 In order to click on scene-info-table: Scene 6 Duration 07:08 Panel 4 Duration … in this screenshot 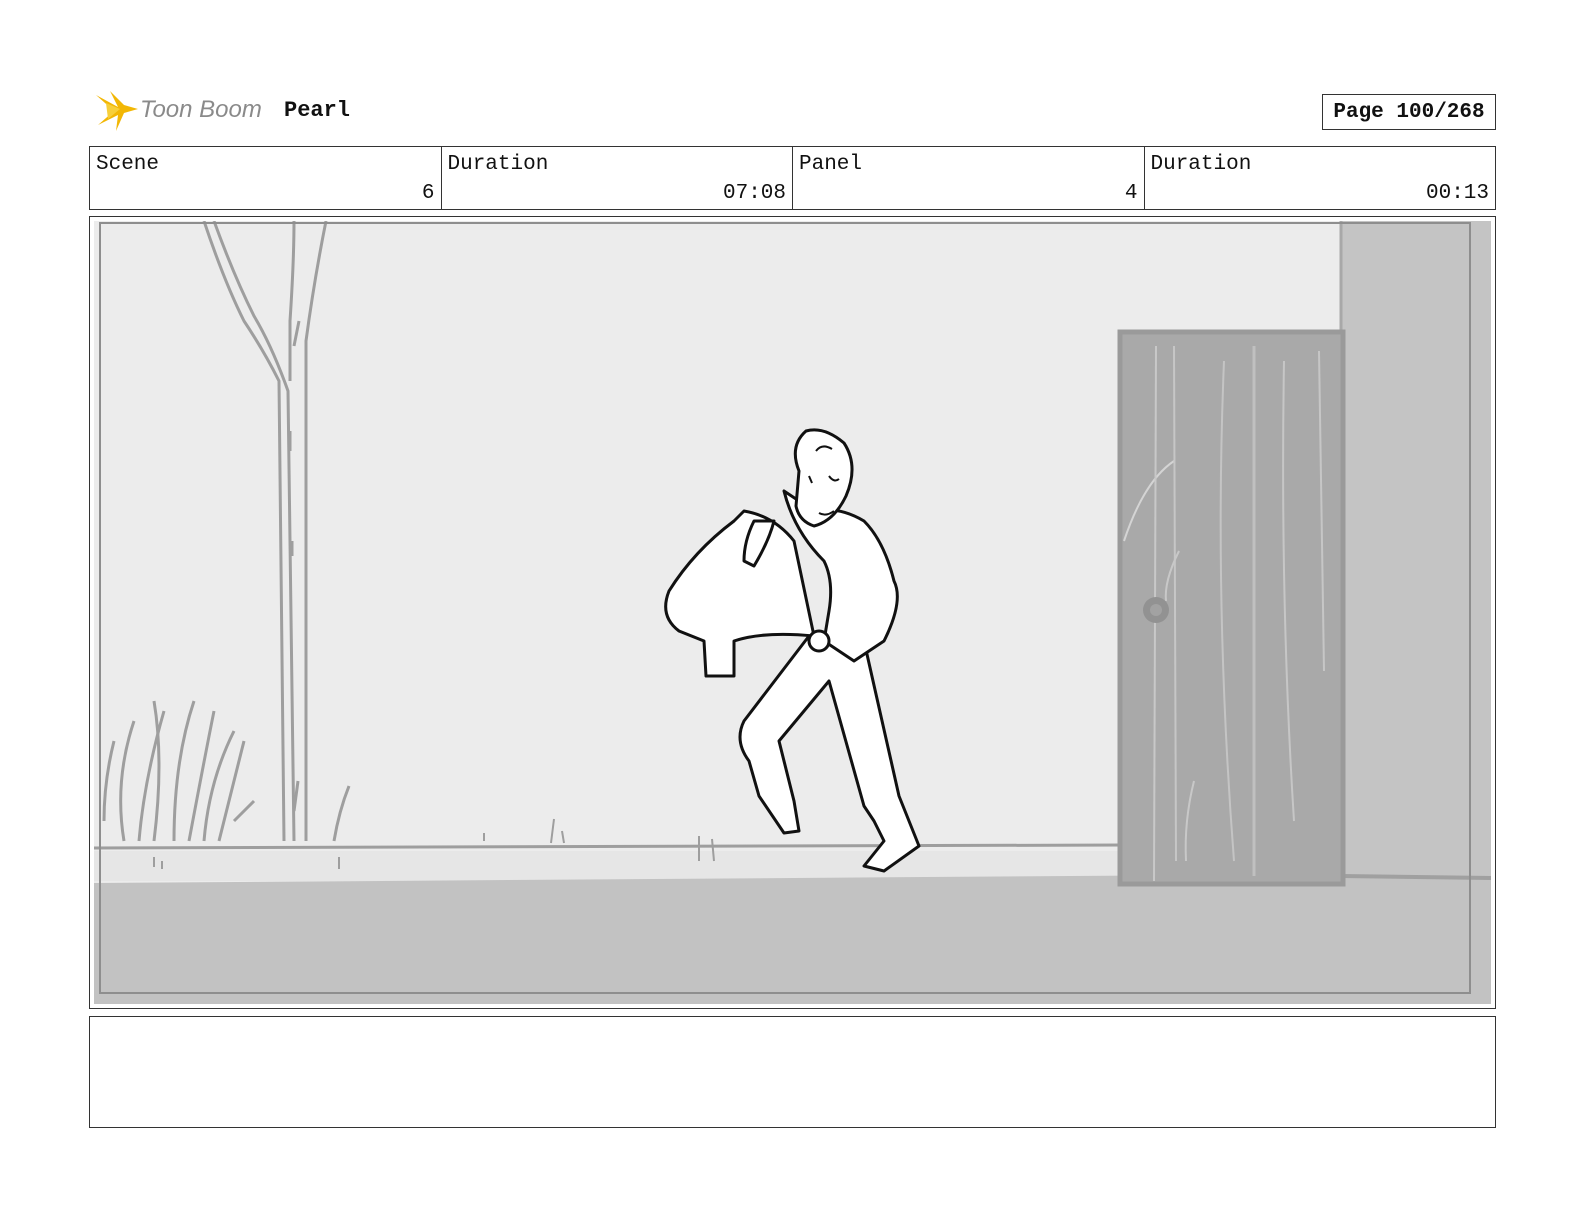, I will do `click(792, 178)`.